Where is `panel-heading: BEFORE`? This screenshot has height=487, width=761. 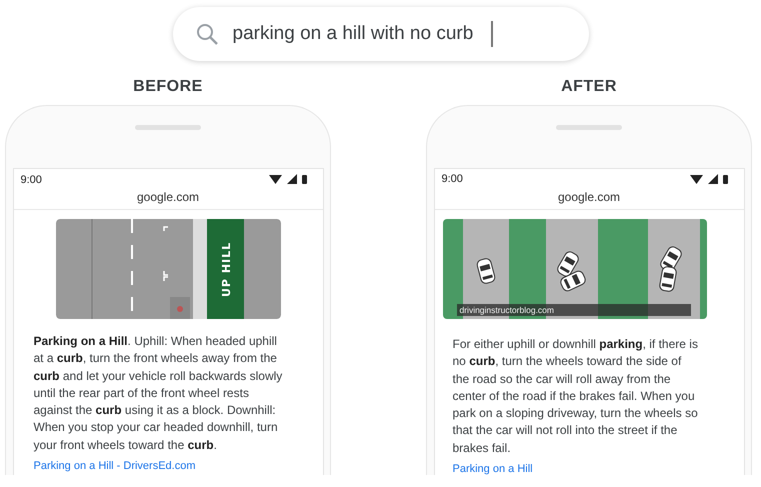 panel-heading: BEFORE is located at coordinates (168, 87).